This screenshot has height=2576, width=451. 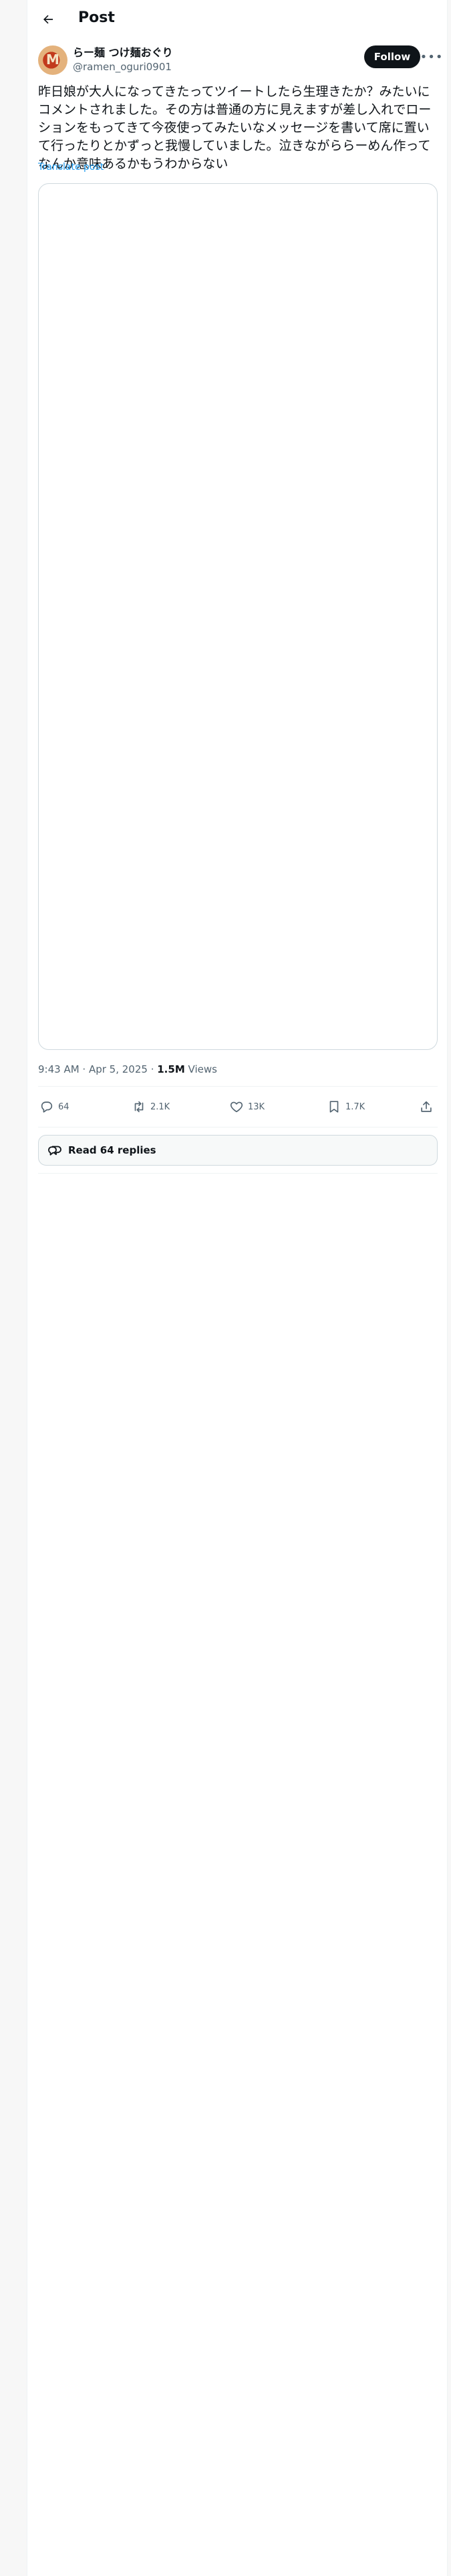 What do you see at coordinates (54, 1151) in the screenshot?
I see `replies-bubble-icon` at bounding box center [54, 1151].